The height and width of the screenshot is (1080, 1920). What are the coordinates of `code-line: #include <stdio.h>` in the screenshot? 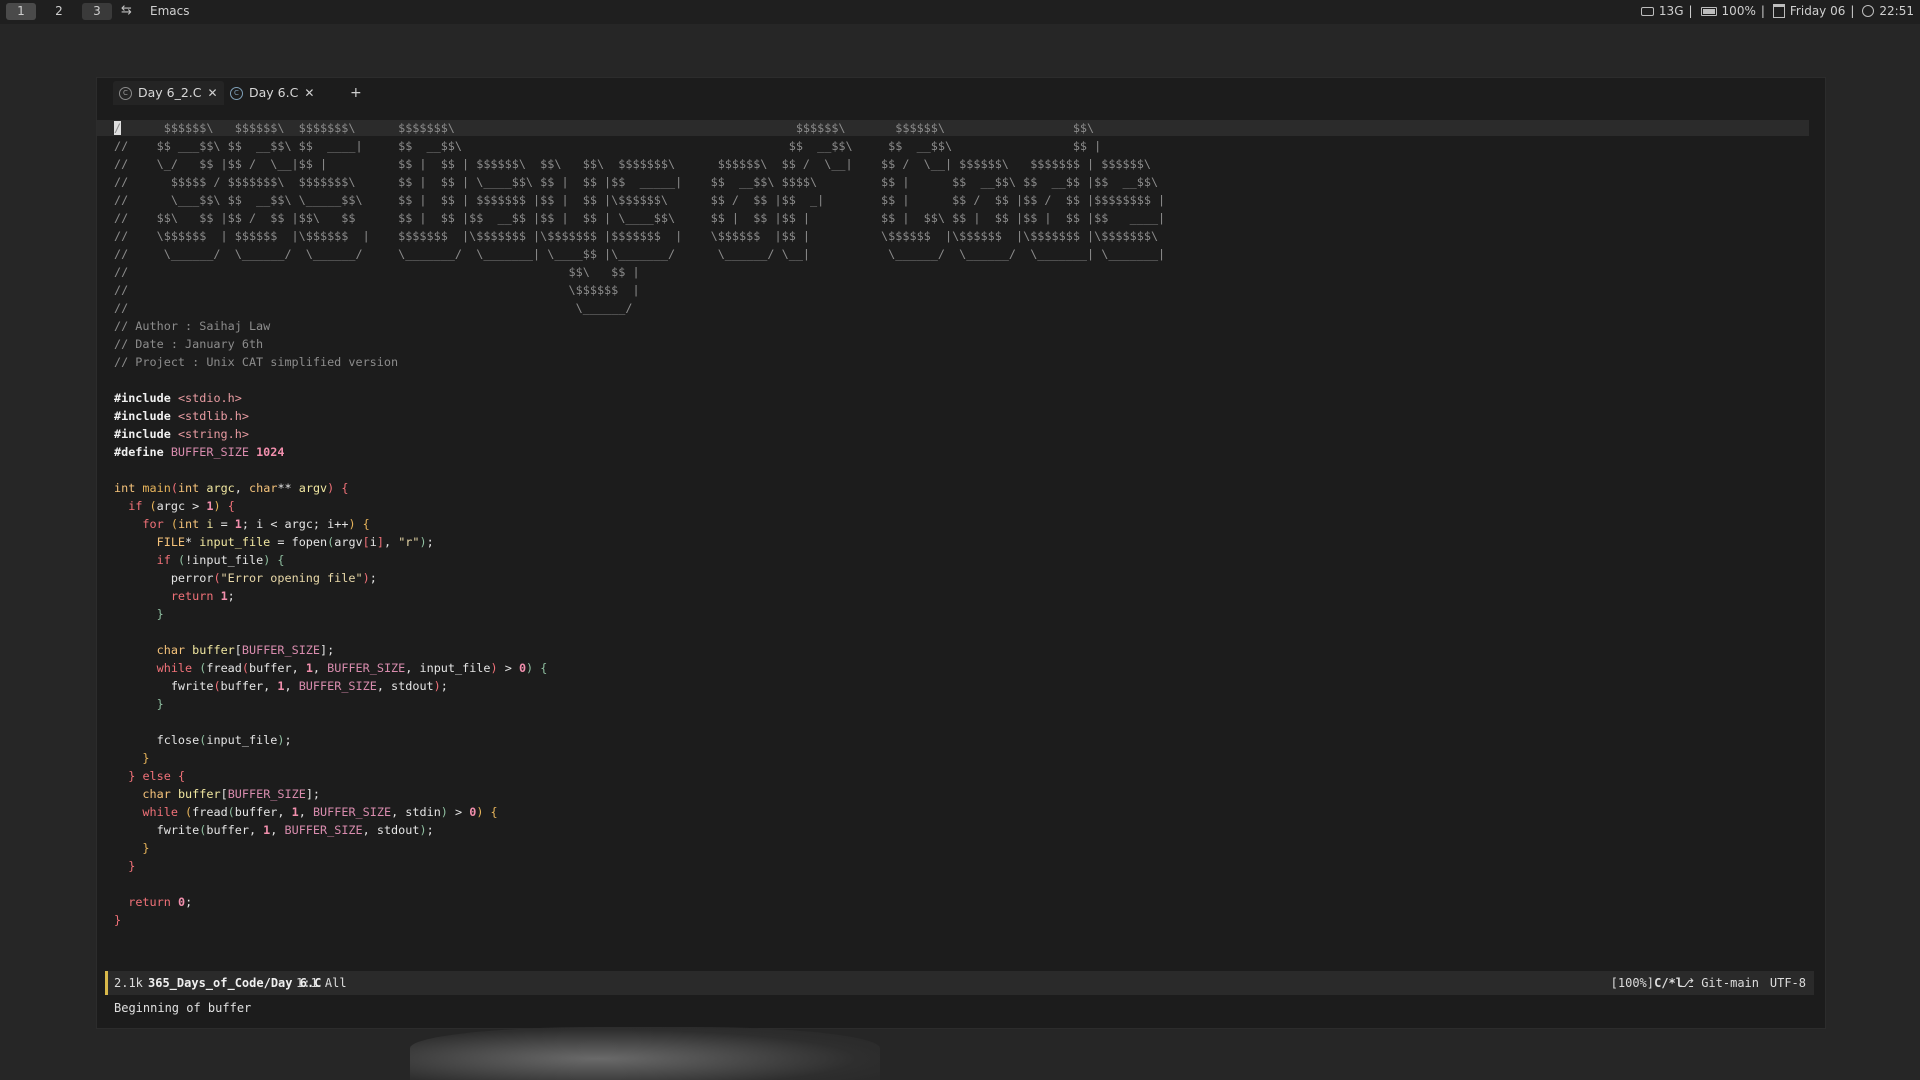 It's located at (178, 398).